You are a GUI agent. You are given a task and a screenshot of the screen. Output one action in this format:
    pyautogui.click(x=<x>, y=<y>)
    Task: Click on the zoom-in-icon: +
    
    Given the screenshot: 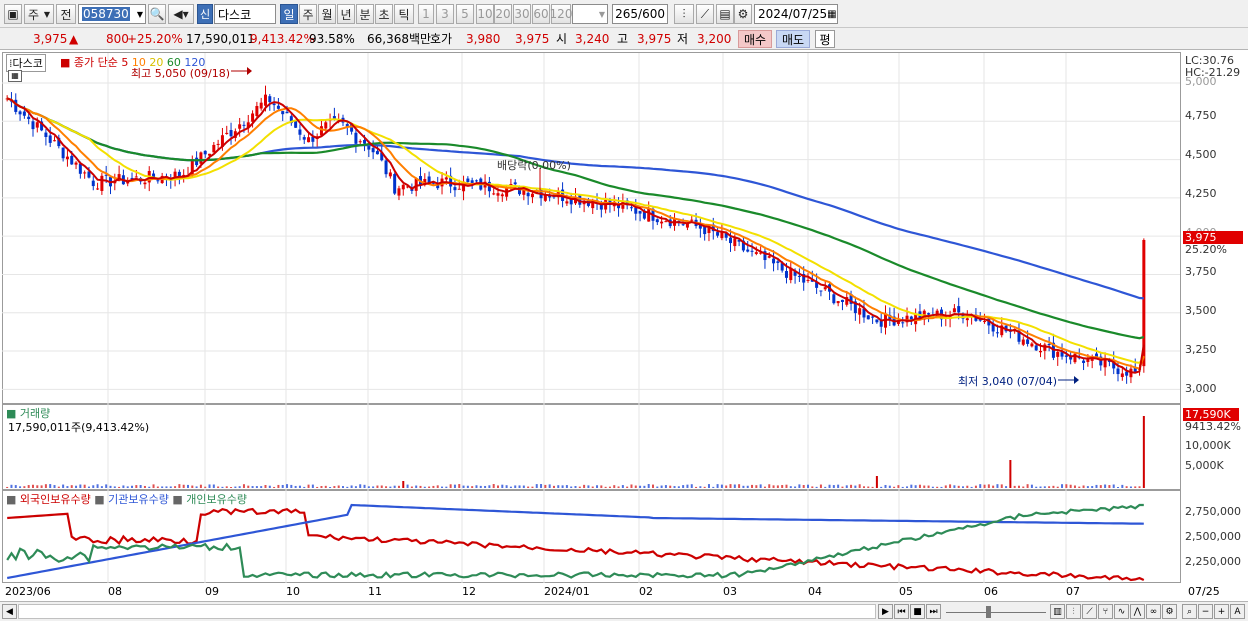 What is the action you would take?
    pyautogui.click(x=1221, y=611)
    